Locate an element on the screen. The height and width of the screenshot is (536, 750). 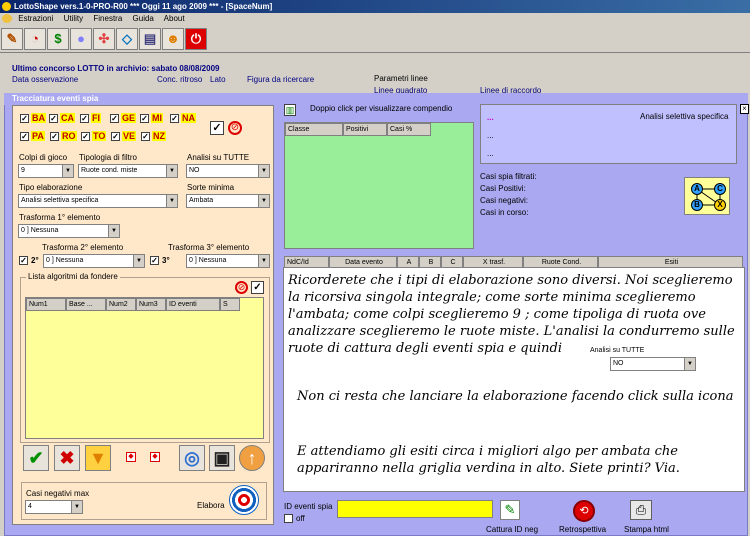
clear-list-icon: ⊘ is located at coordinates (241, 287).